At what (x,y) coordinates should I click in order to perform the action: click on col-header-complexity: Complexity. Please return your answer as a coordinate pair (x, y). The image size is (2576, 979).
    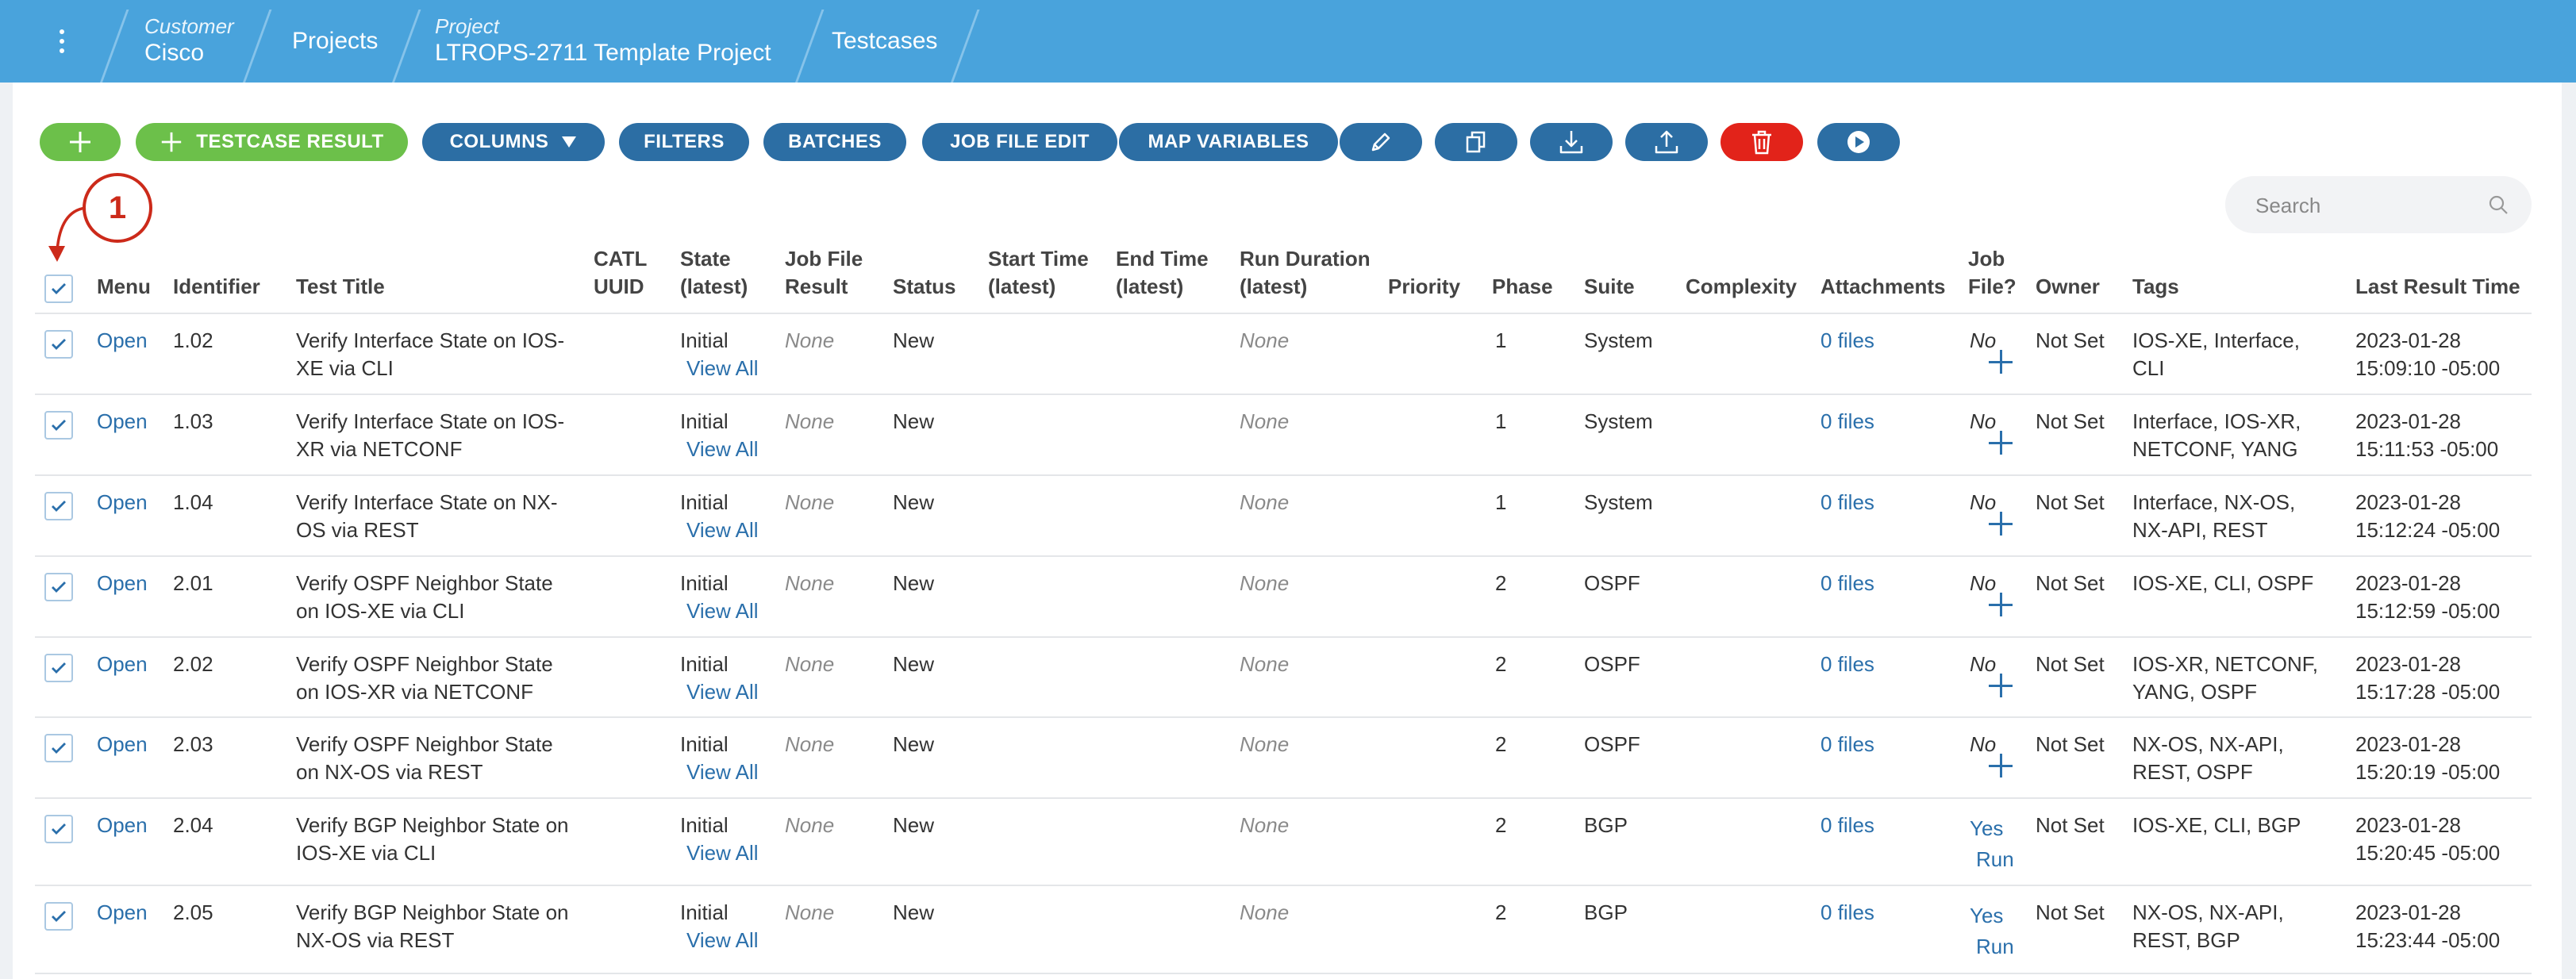
    Looking at the image, I should click on (1741, 287).